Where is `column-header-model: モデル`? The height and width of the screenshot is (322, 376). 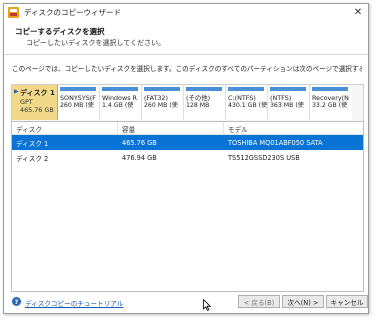
column-header-model: モデル is located at coordinates (293, 128).